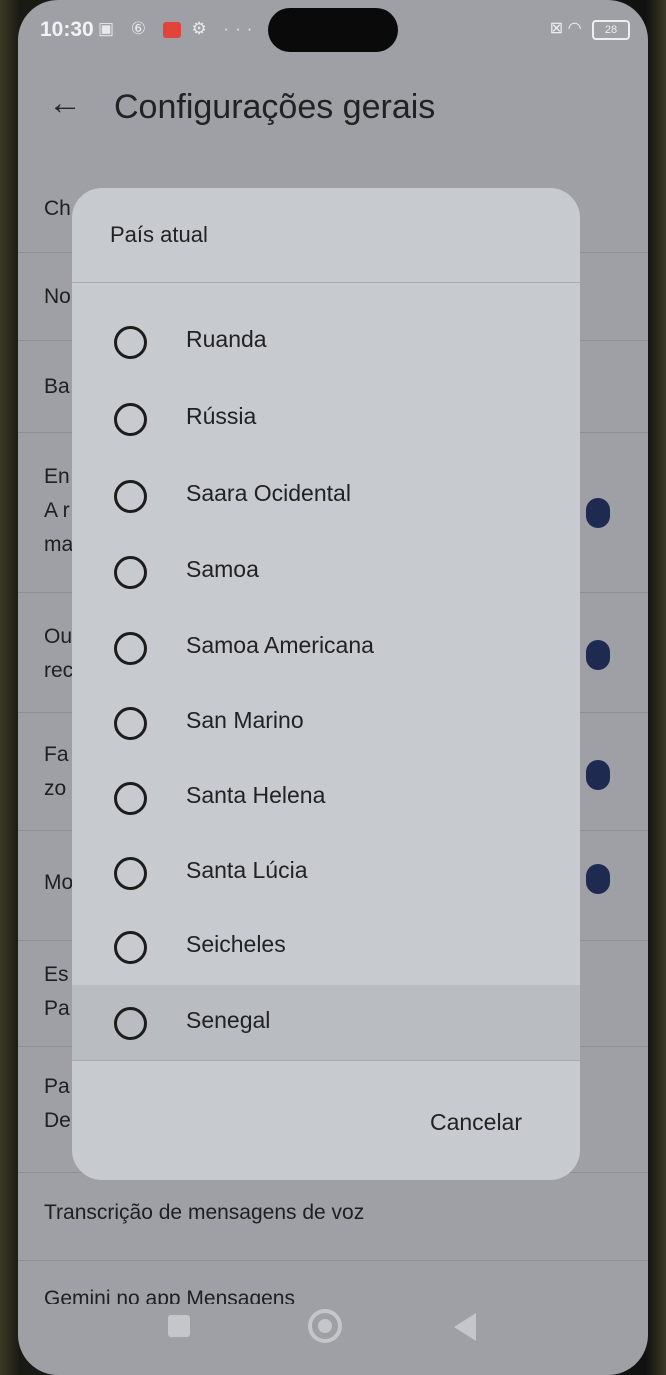 This screenshot has height=1375, width=666. I want to click on radio-option: Samoa Americana, so click(326, 647).